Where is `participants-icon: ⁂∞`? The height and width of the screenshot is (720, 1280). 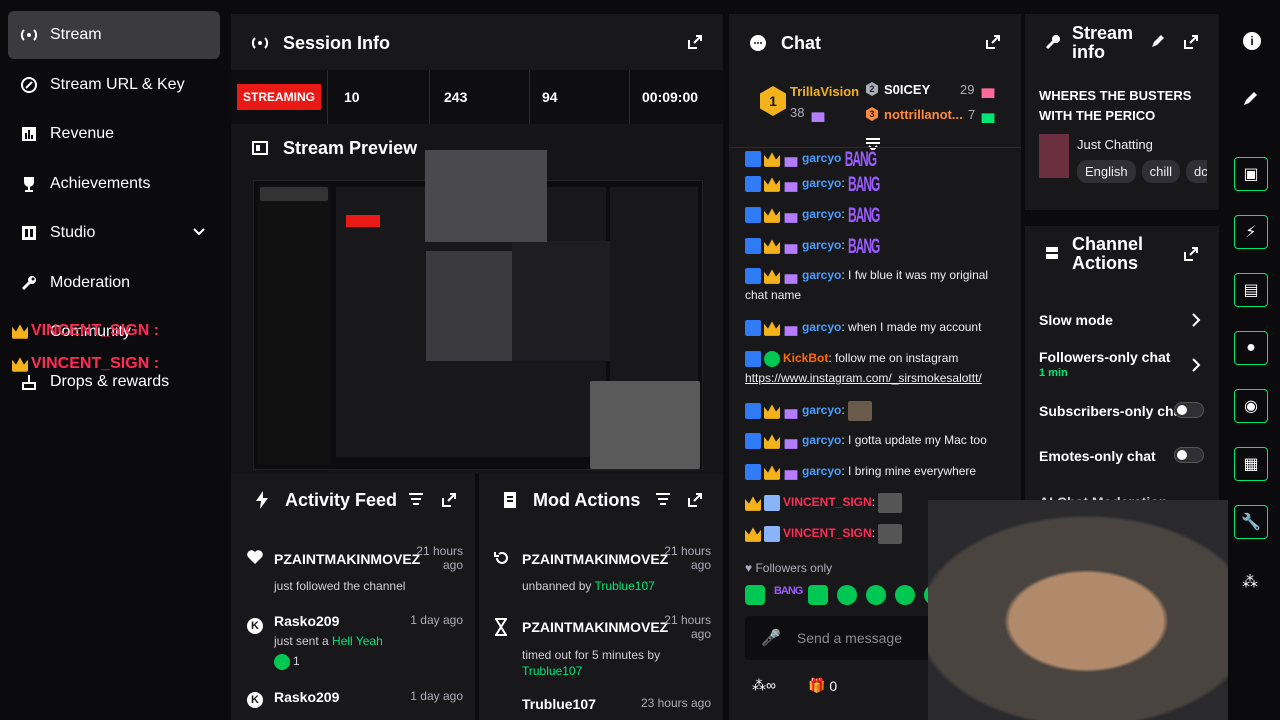
participants-icon: ⁂∞ is located at coordinates (764, 685).